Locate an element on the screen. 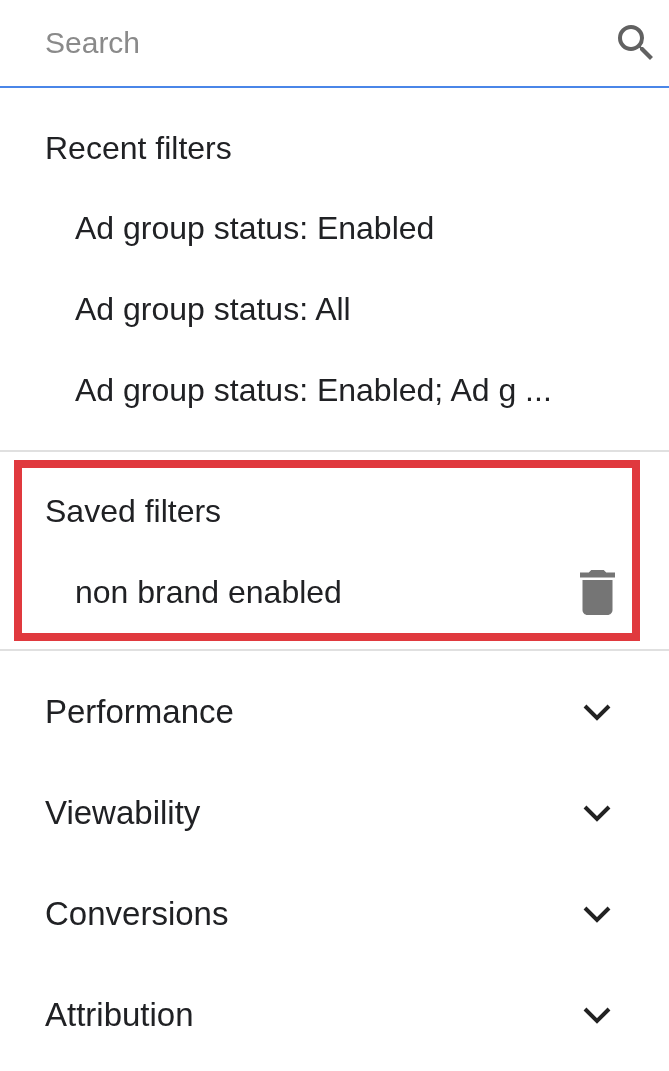  saved-filter-item: non brand enabled is located at coordinates (208, 592).